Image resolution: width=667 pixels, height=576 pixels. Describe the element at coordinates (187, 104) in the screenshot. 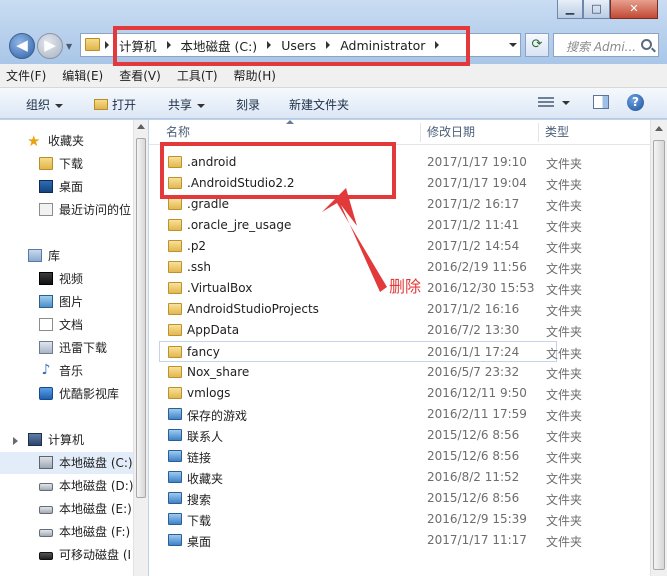

I see `share-button: 共享` at that location.